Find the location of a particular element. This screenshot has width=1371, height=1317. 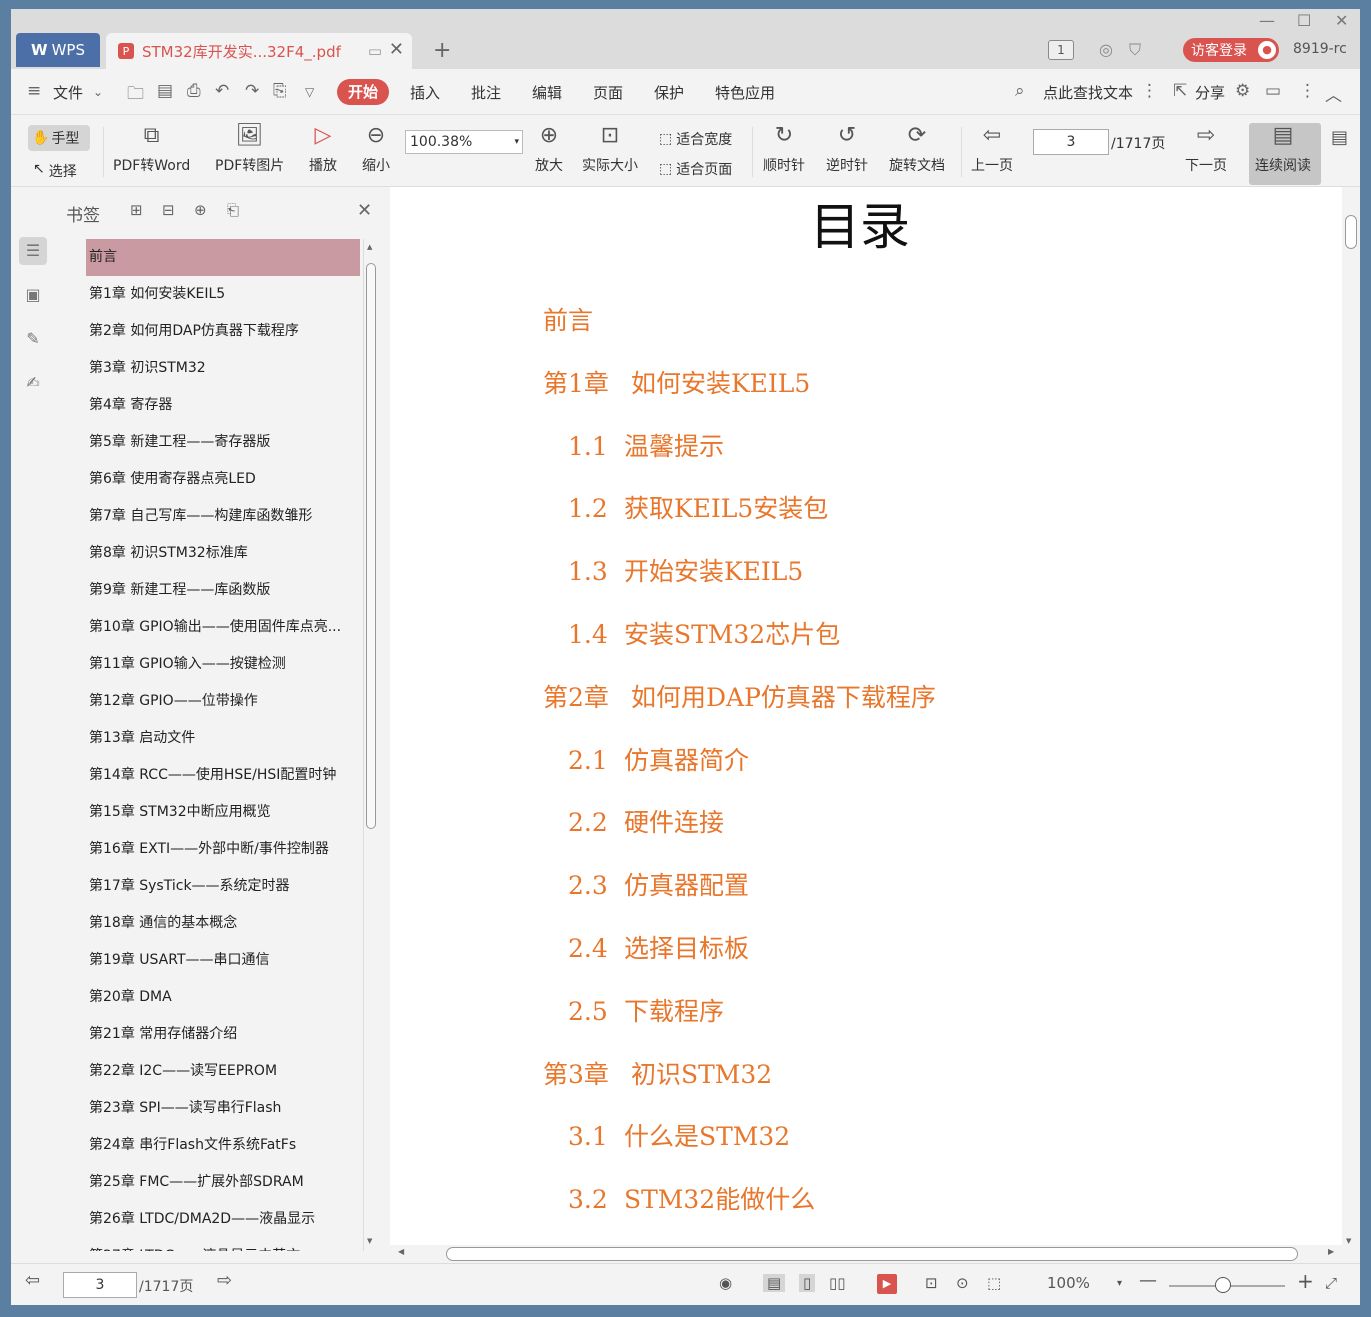

chat-icon: ▭ is located at coordinates (1273, 91).